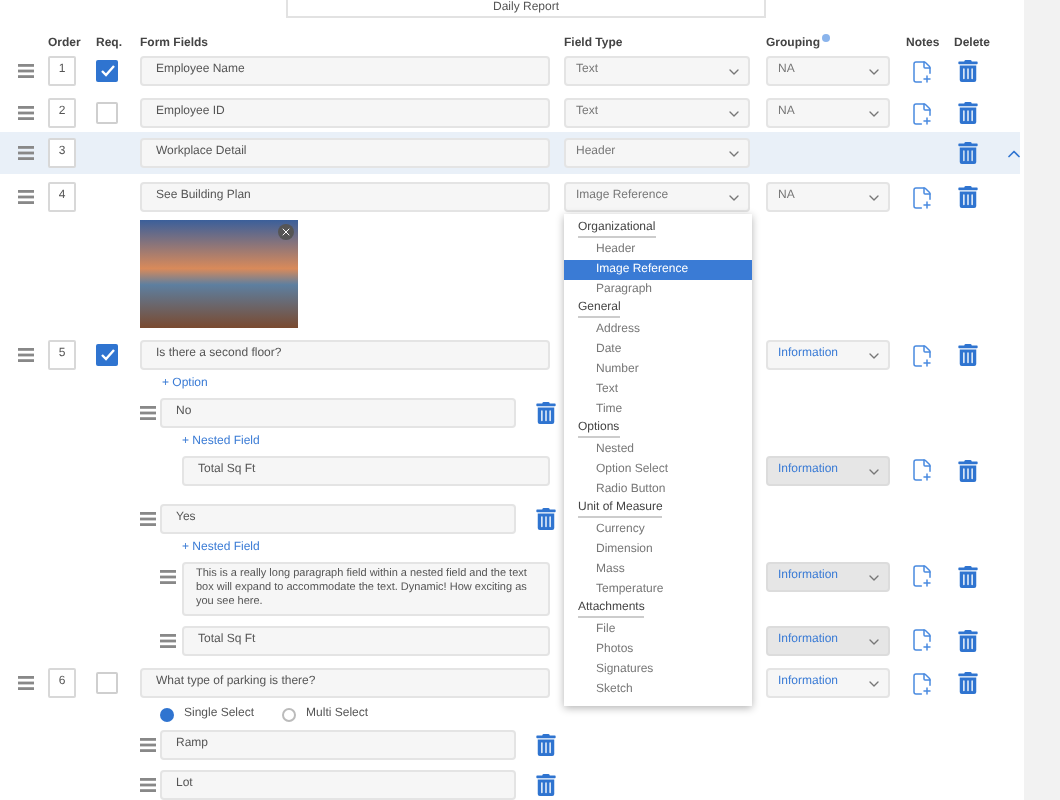 The height and width of the screenshot is (800, 1060). I want to click on close-icon, so click(286, 232).